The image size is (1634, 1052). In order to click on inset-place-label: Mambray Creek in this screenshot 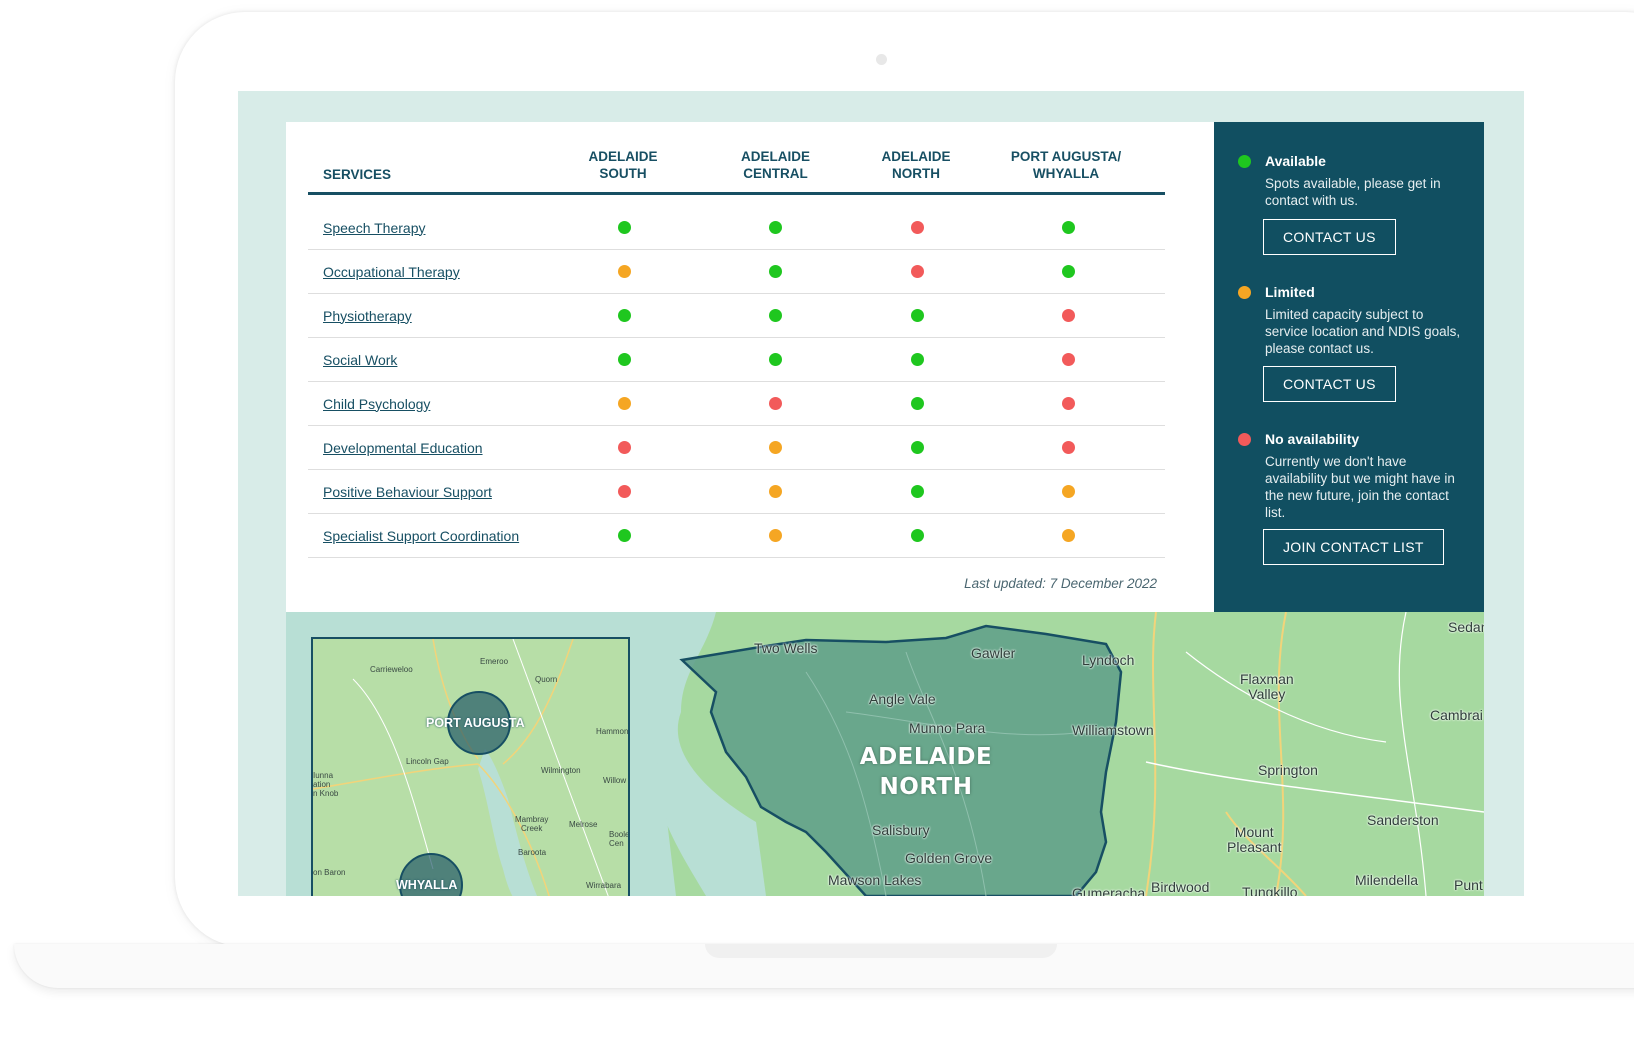, I will do `click(532, 824)`.